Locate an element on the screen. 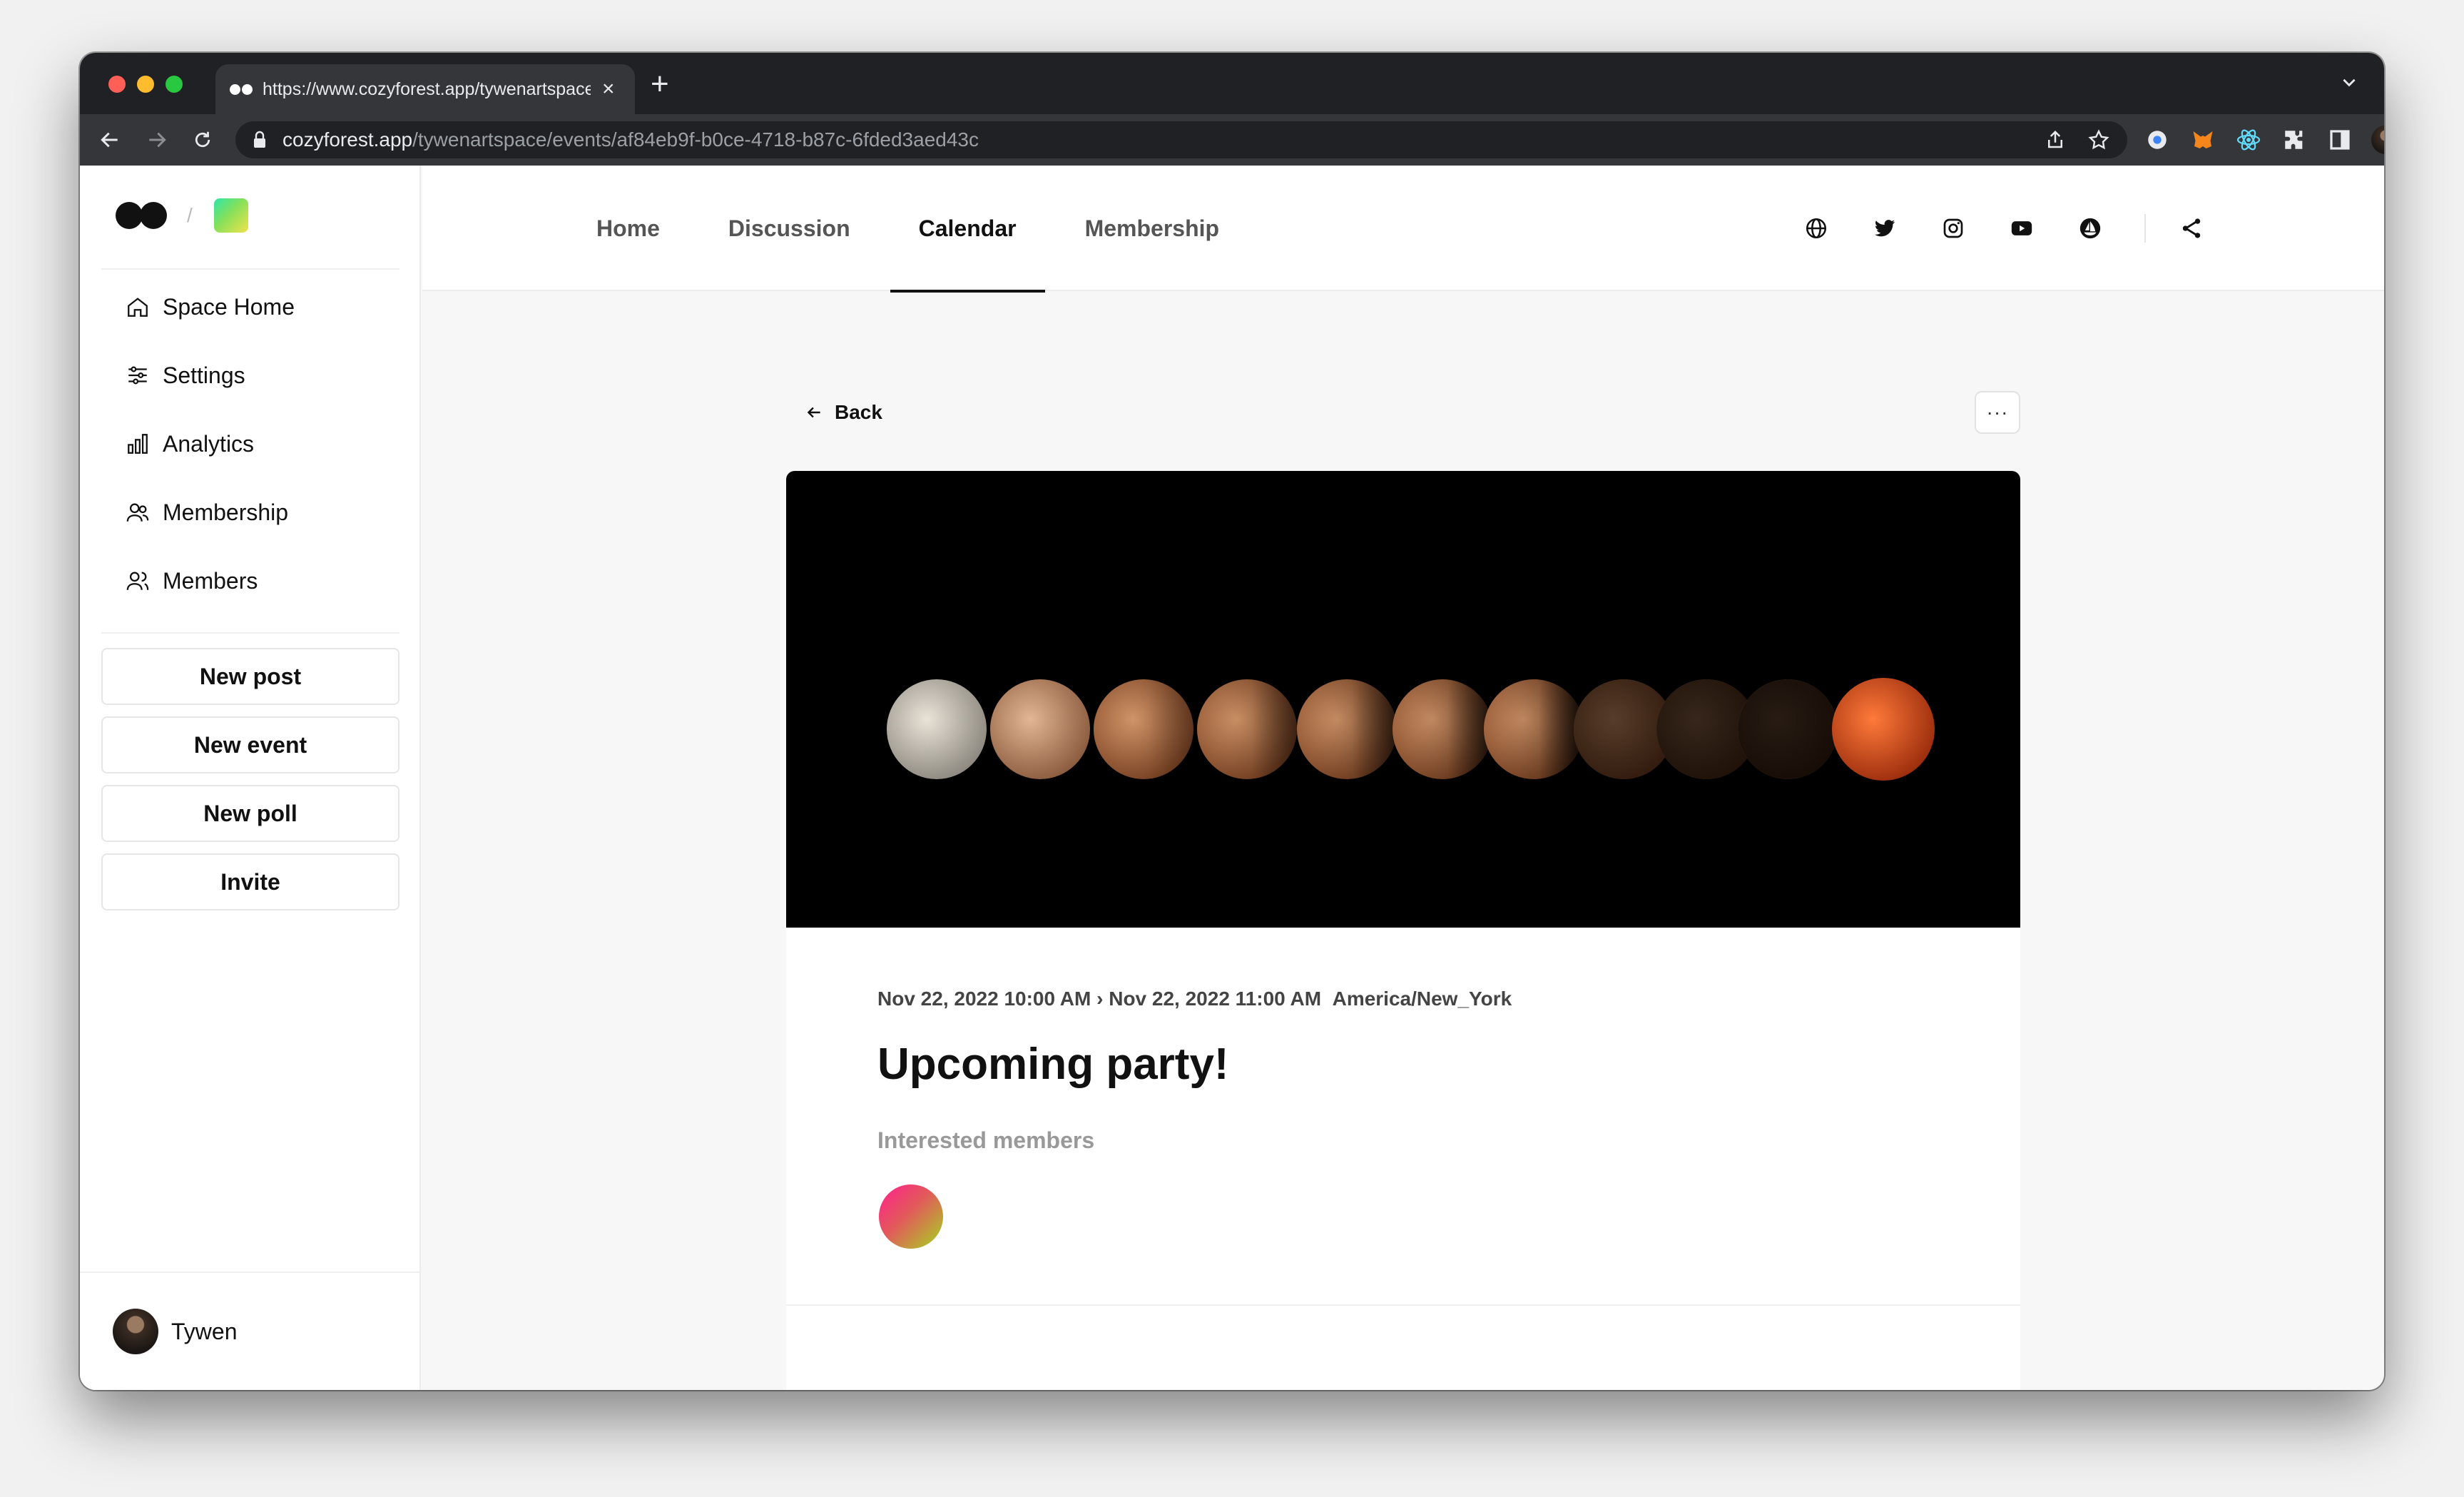  cozyforest-favicon-icon is located at coordinates (241, 89).